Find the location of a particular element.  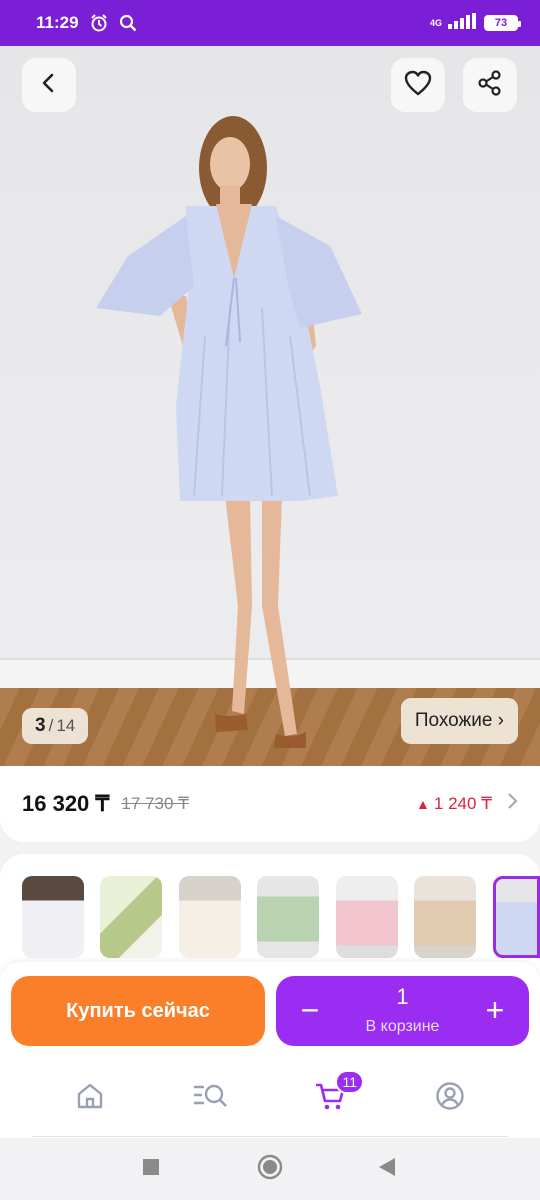

status-bar: 11:29 4G 73 is located at coordinates (270, 23).